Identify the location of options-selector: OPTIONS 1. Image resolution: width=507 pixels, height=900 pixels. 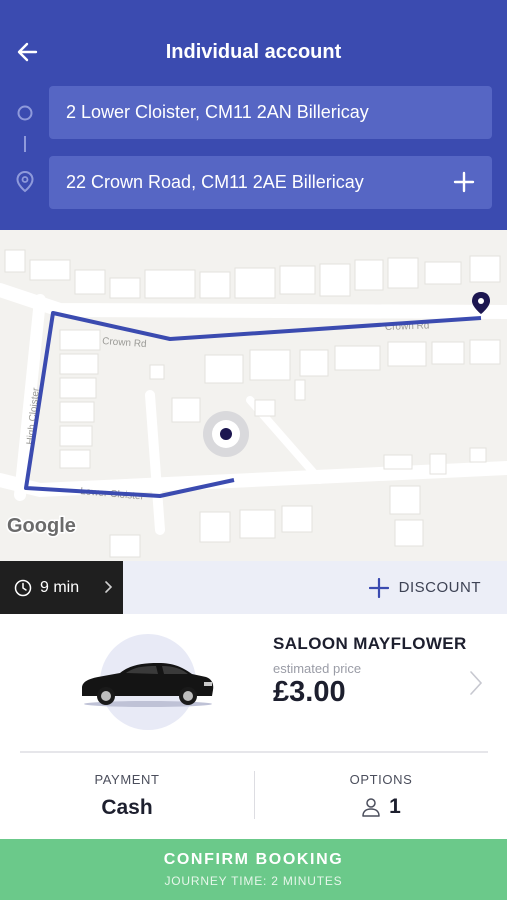
(381, 796).